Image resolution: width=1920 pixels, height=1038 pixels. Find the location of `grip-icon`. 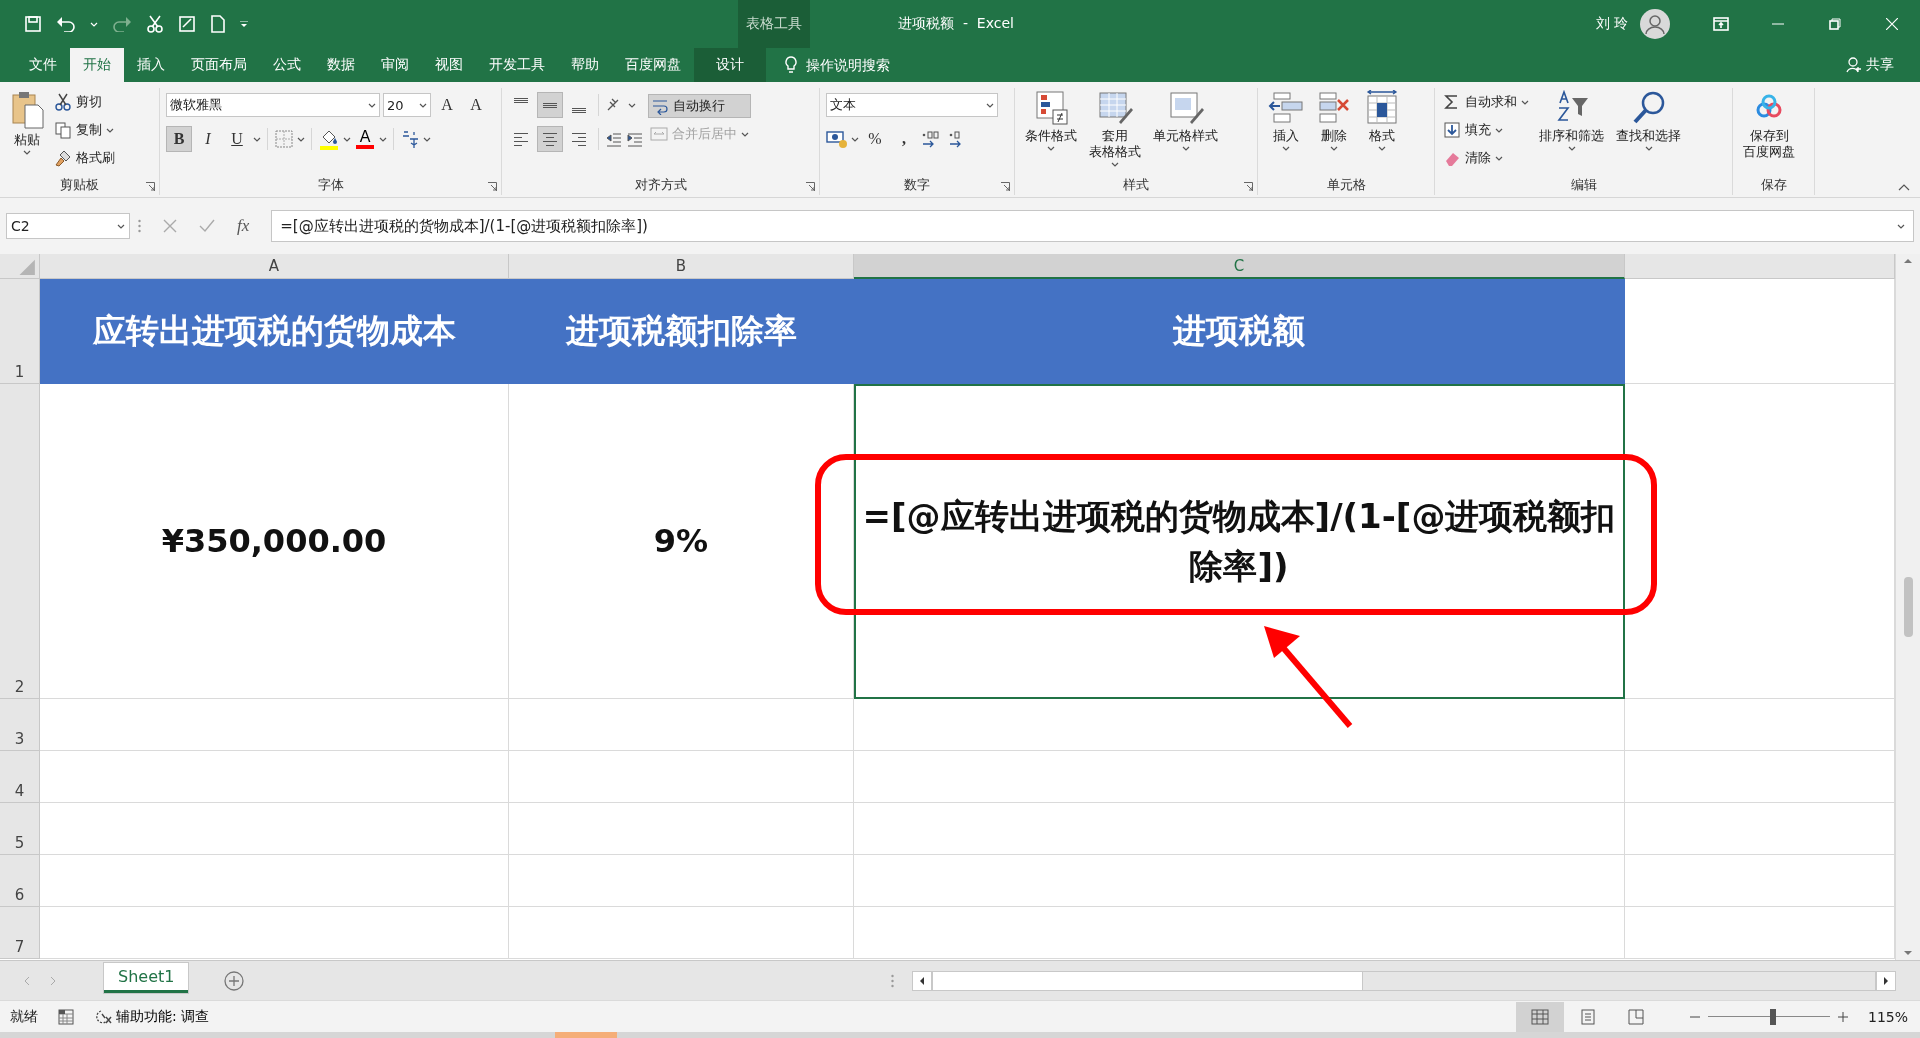

grip-icon is located at coordinates (892, 980).